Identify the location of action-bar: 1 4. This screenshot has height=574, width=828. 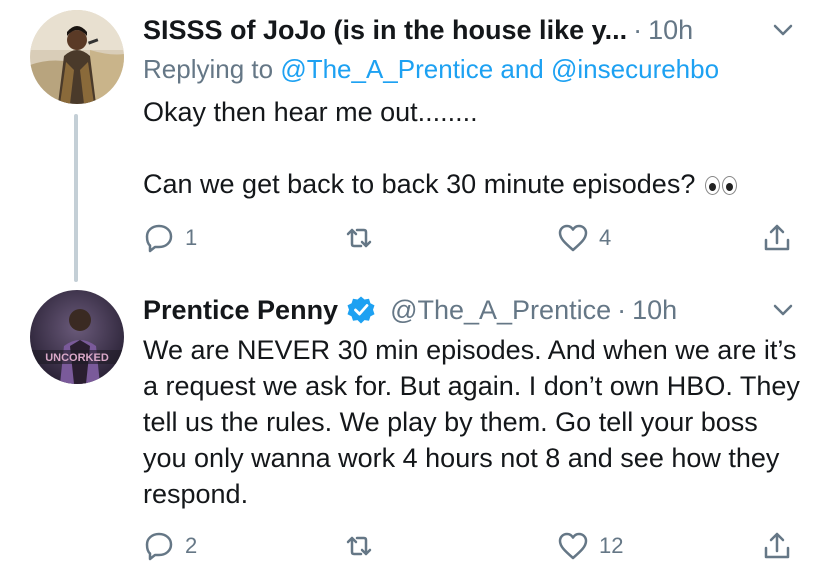
(473, 238).